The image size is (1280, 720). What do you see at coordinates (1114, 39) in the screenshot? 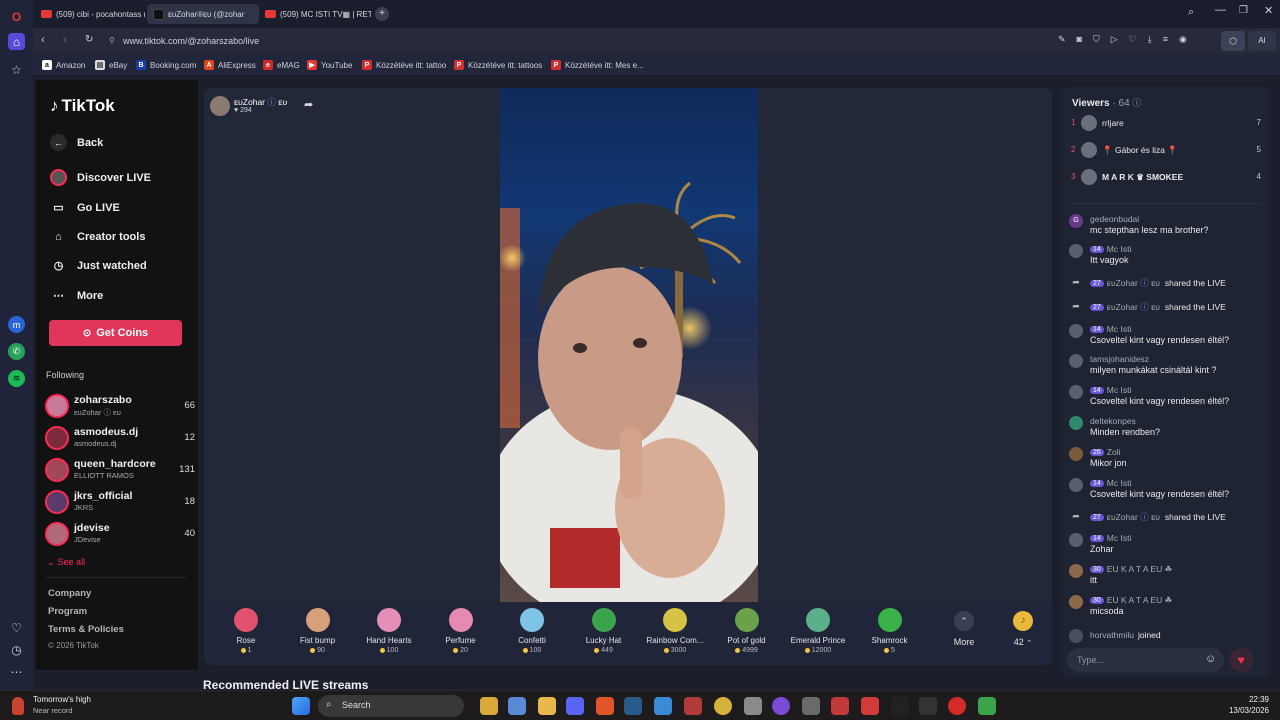
I see `play-icon: ▷` at bounding box center [1114, 39].